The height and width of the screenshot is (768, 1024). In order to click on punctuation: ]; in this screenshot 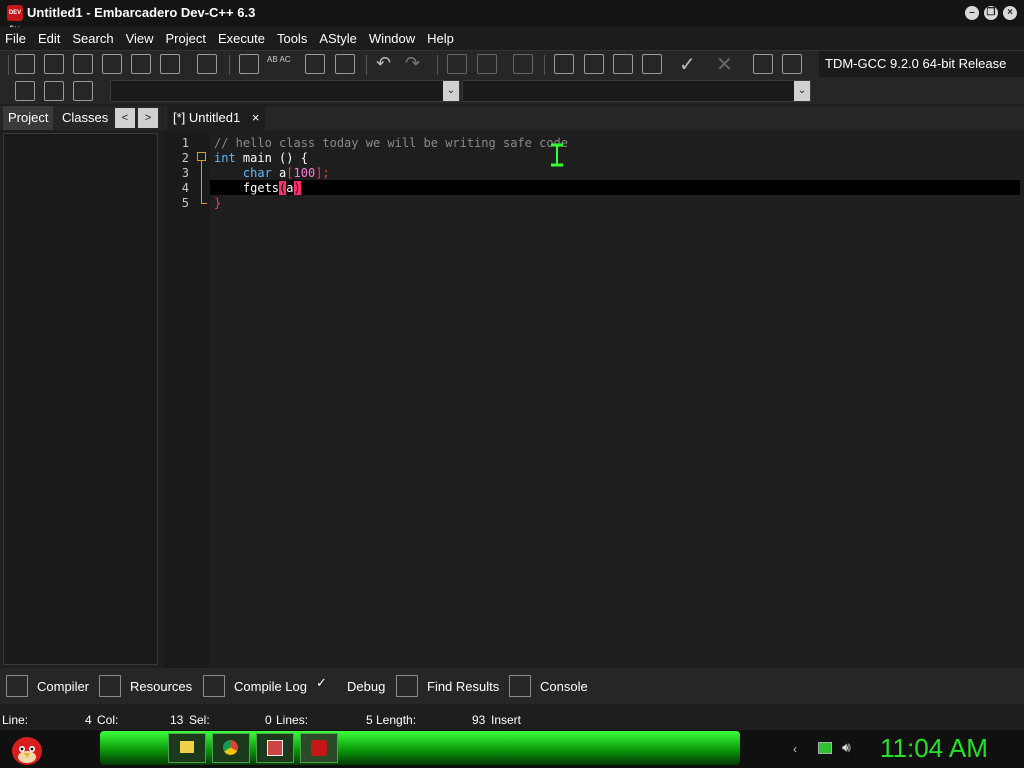, I will do `click(322, 173)`.